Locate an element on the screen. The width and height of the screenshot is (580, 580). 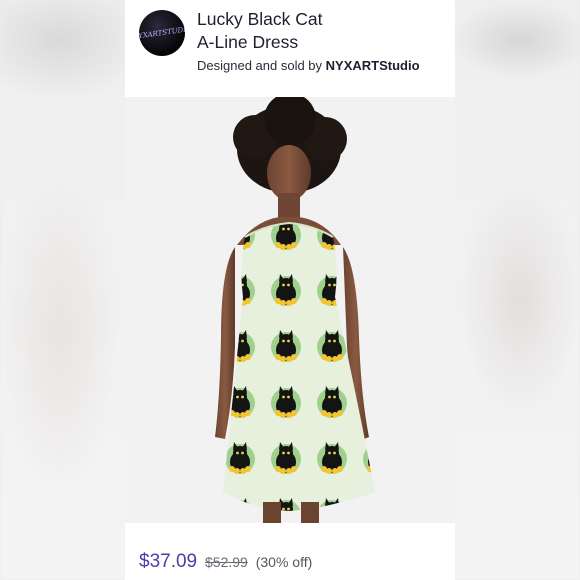
discount-label: (30% off) is located at coordinates (284, 562).